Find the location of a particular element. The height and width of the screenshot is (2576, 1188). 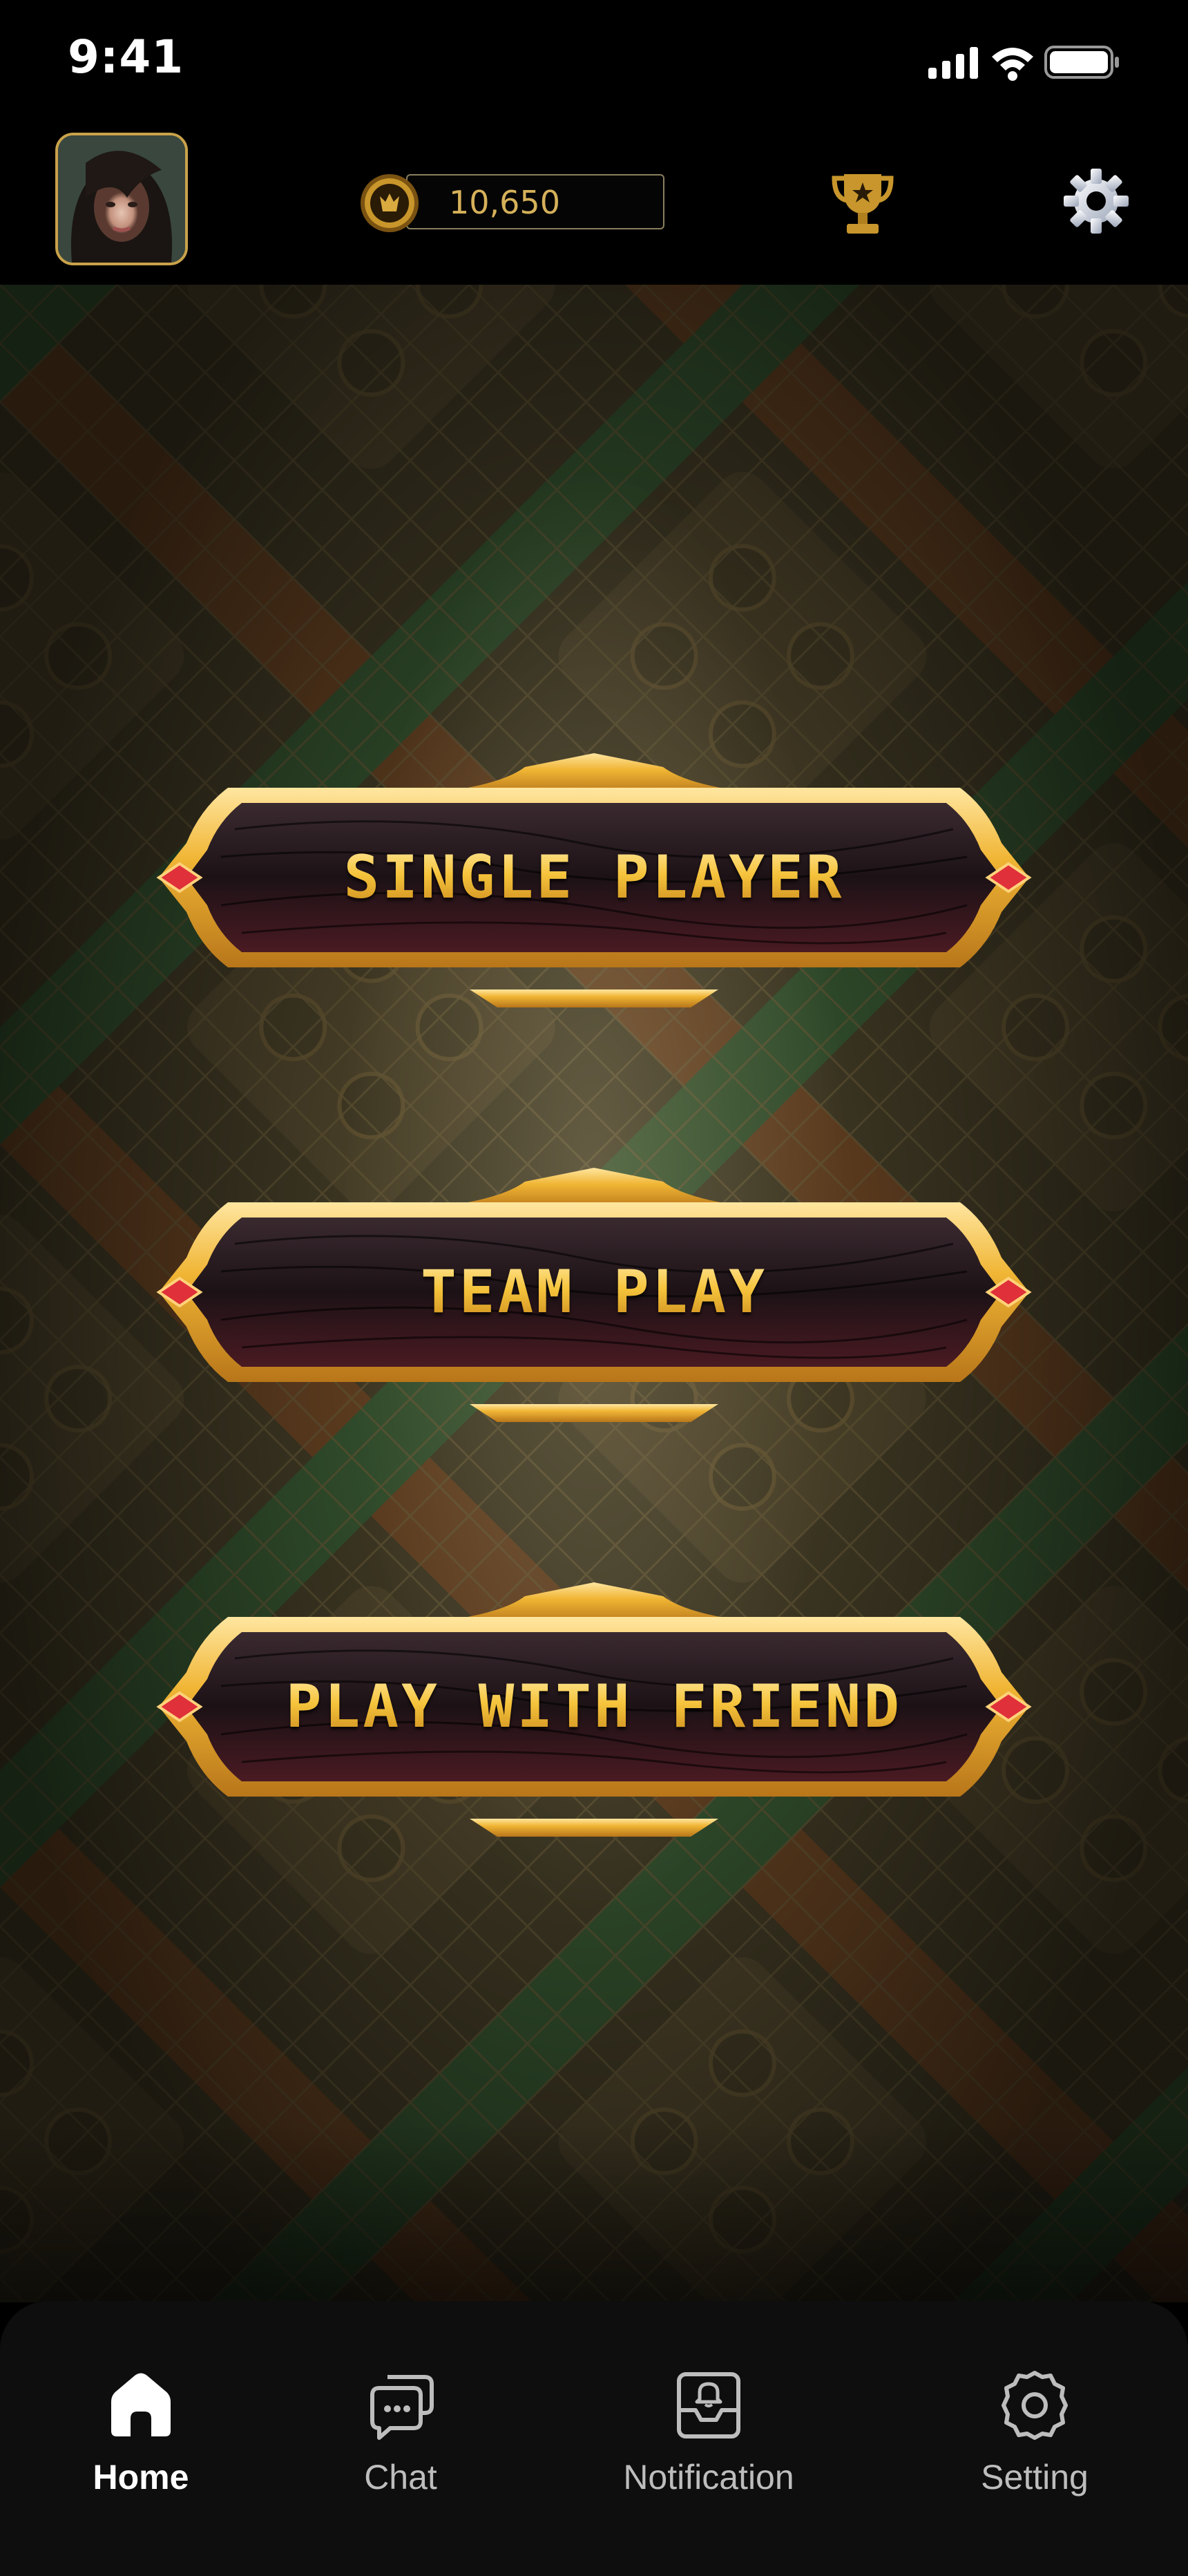

play-with-friend-label: PLAY WITH FRIEND is located at coordinates (594, 1706).